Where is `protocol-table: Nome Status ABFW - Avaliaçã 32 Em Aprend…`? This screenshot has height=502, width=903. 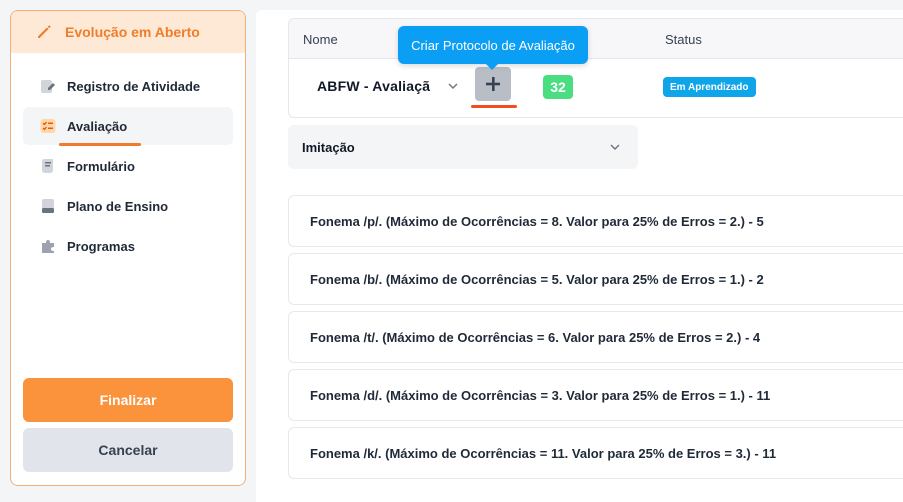
protocol-table: Nome Status ABFW - Avaliaçã 32 Em Aprend… is located at coordinates (595, 68).